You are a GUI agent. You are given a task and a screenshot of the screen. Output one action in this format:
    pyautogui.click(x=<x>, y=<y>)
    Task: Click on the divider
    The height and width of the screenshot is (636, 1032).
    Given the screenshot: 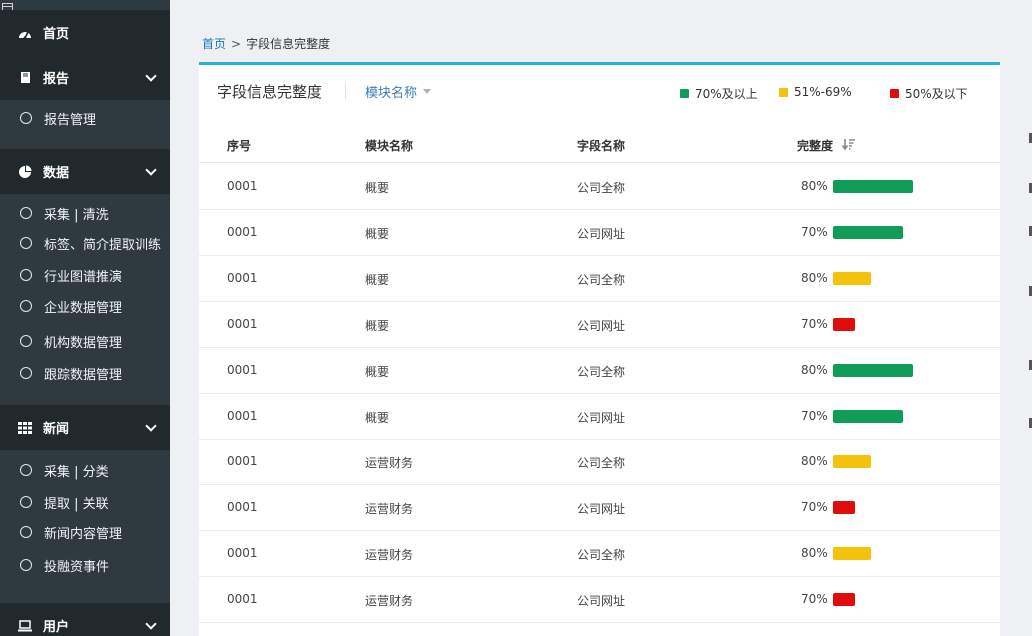 What is the action you would take?
    pyautogui.click(x=345, y=90)
    